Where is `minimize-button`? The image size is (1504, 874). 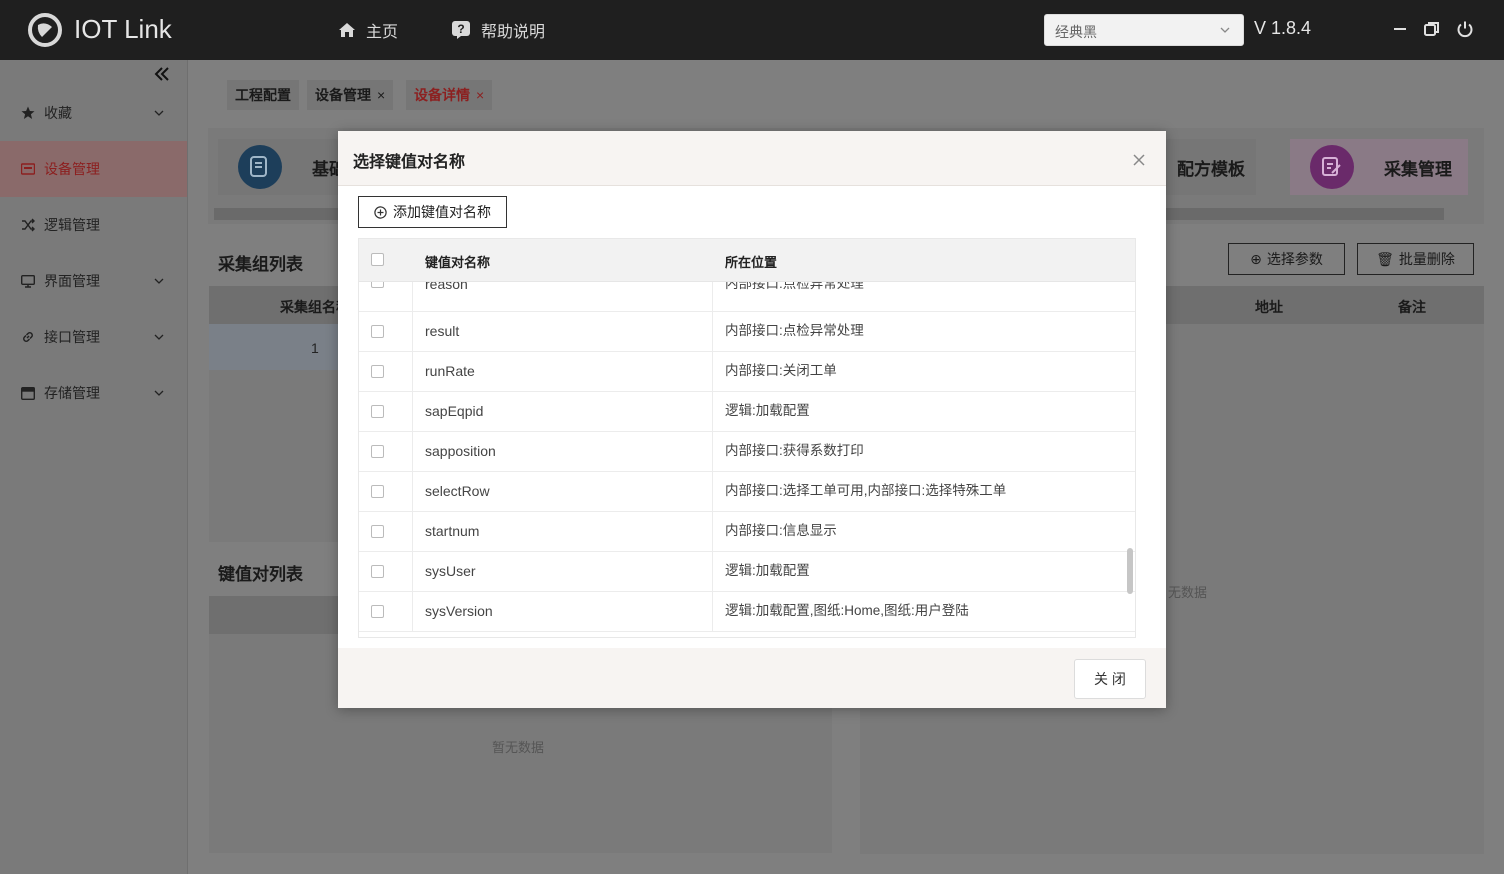
minimize-button is located at coordinates (1400, 29).